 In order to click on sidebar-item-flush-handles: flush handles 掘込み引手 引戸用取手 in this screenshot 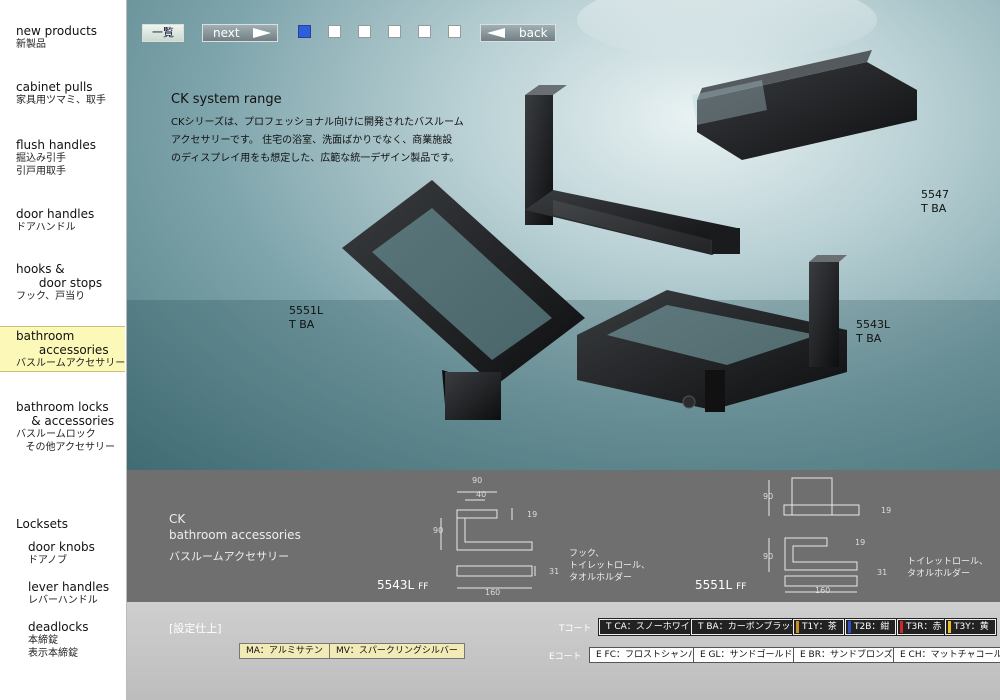, I will do `click(62, 158)`.